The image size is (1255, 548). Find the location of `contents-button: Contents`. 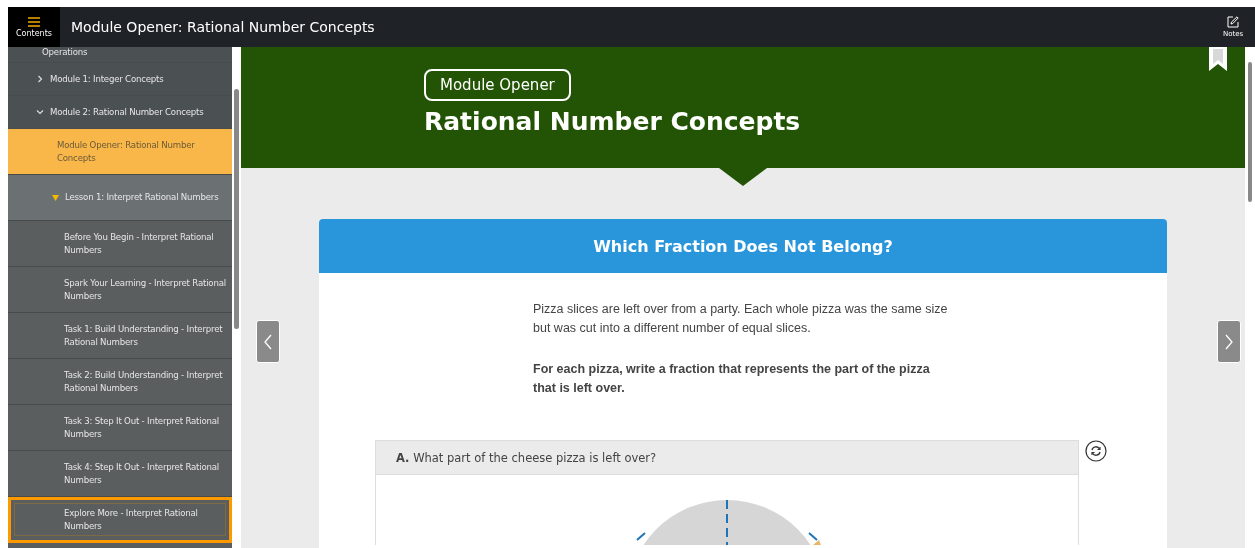

contents-button: Contents is located at coordinates (34, 27).